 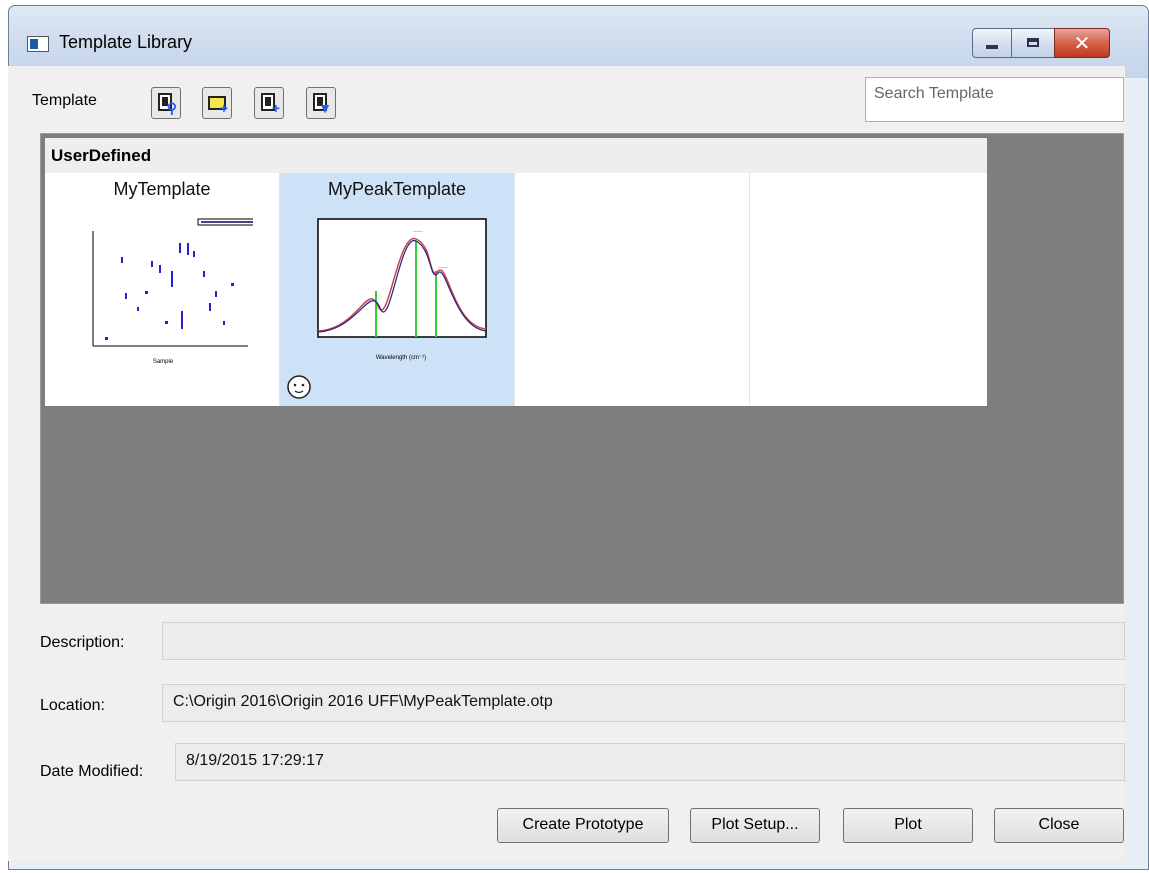 What do you see at coordinates (269, 103) in the screenshot?
I see `add-template-button: +` at bounding box center [269, 103].